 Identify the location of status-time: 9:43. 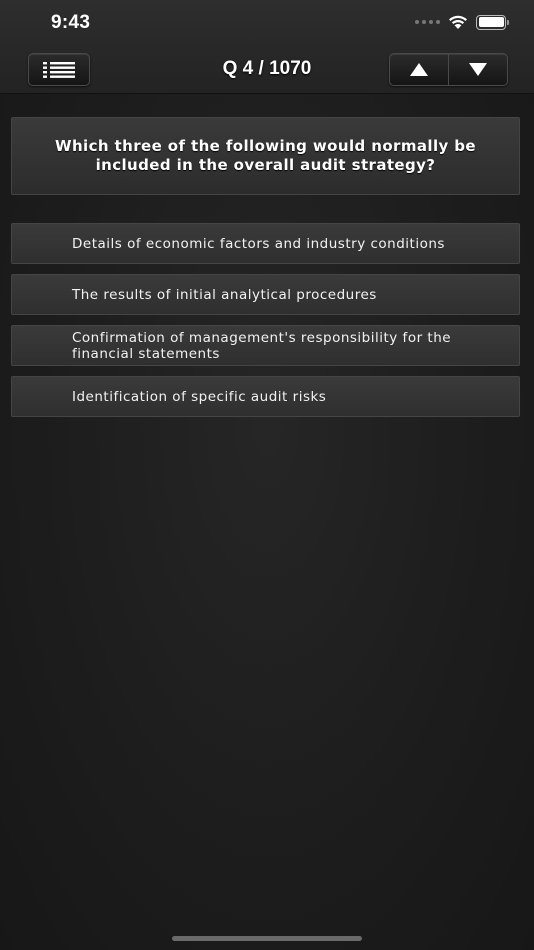
(71, 22).